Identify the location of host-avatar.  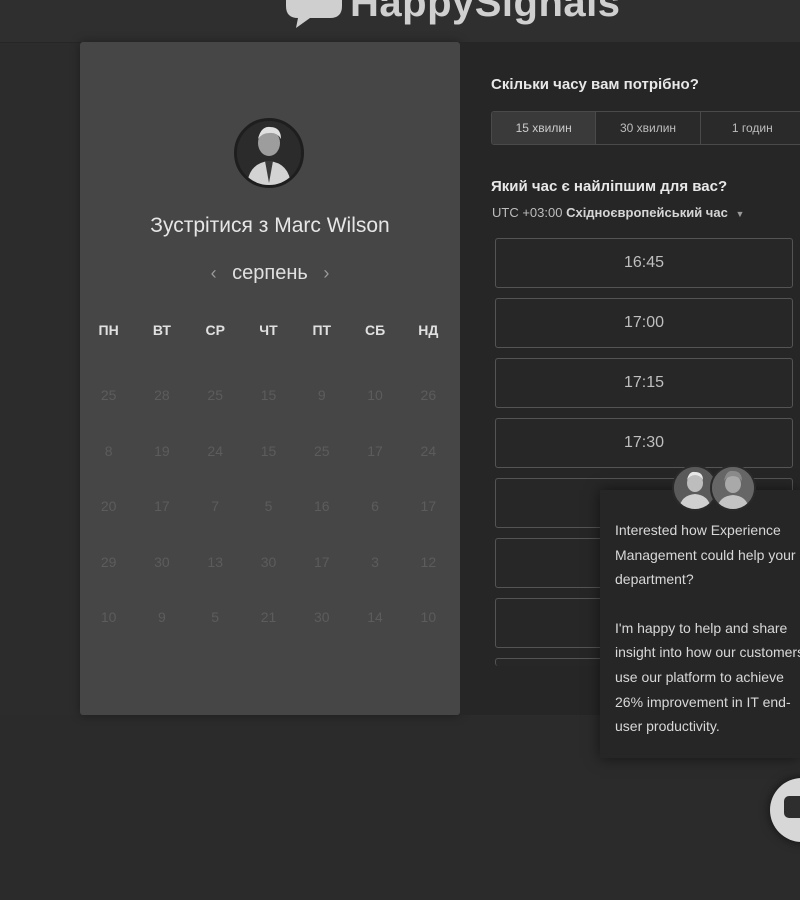
(269, 153).